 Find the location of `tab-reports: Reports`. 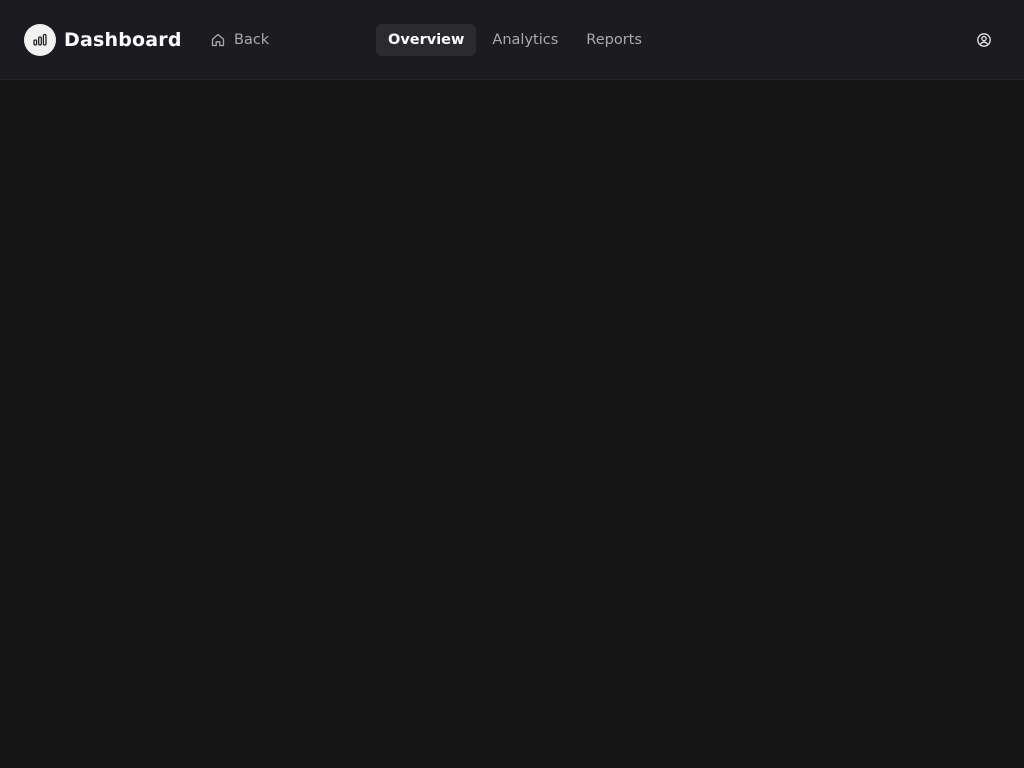

tab-reports: Reports is located at coordinates (614, 40).